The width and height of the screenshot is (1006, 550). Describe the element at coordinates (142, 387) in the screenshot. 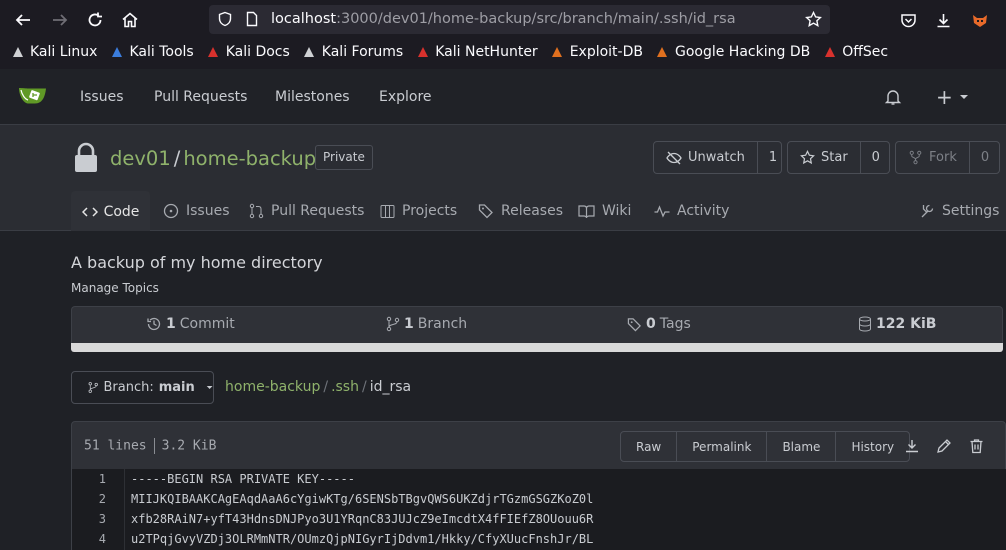

I see `branch-selector: Branch: main` at that location.